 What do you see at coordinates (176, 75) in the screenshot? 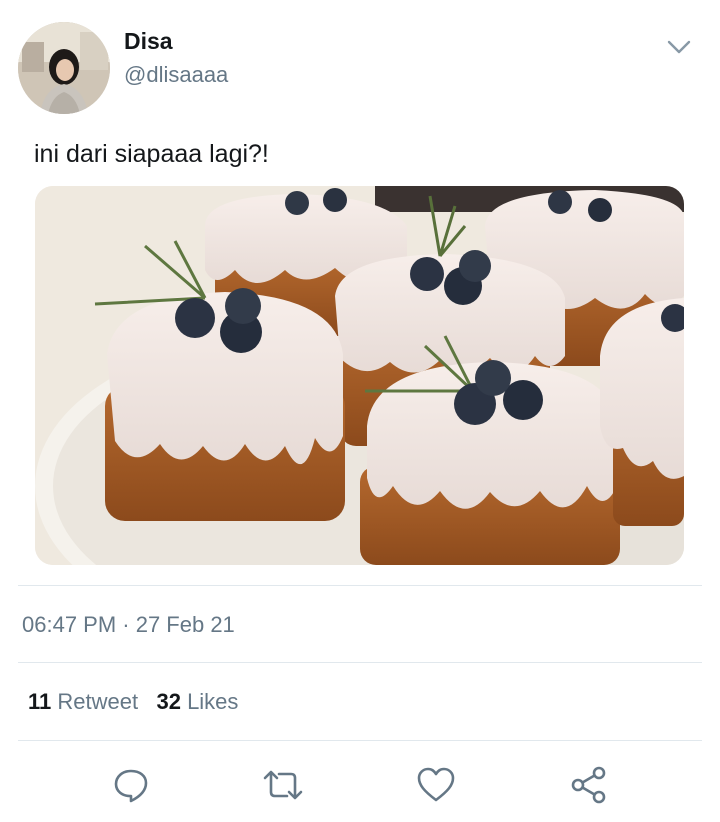
I see `user-handle: @dlisaaaa` at bounding box center [176, 75].